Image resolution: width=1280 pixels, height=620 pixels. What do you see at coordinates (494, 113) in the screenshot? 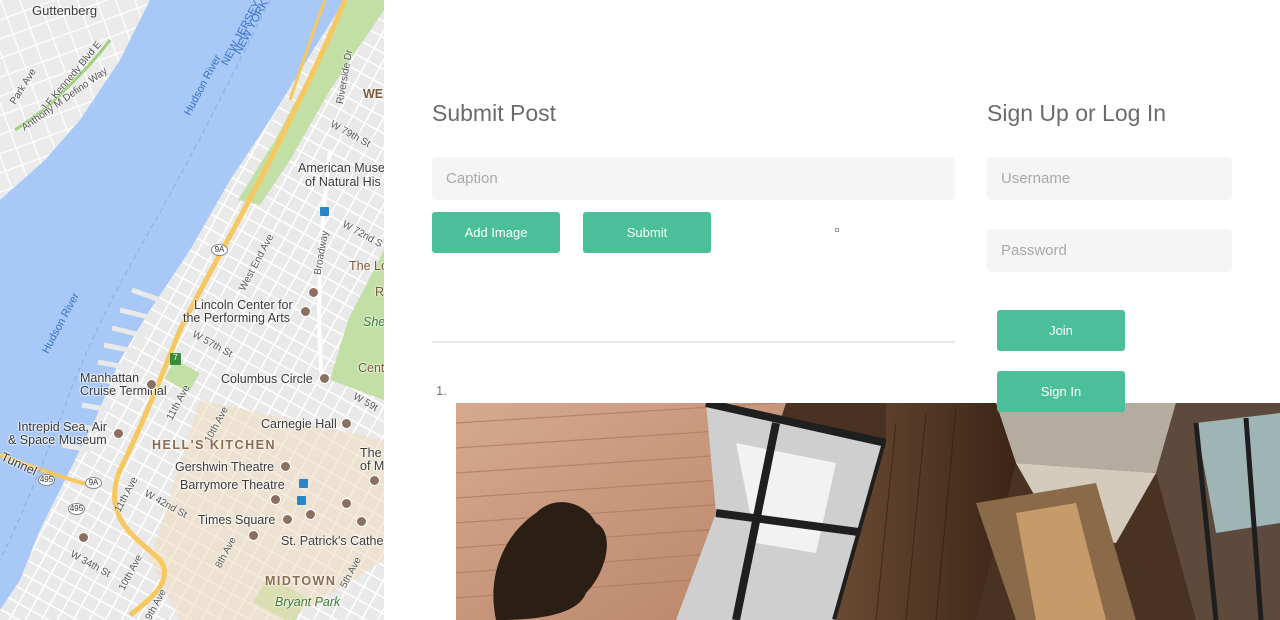
I see `submit-post-title: Submit Post` at bounding box center [494, 113].